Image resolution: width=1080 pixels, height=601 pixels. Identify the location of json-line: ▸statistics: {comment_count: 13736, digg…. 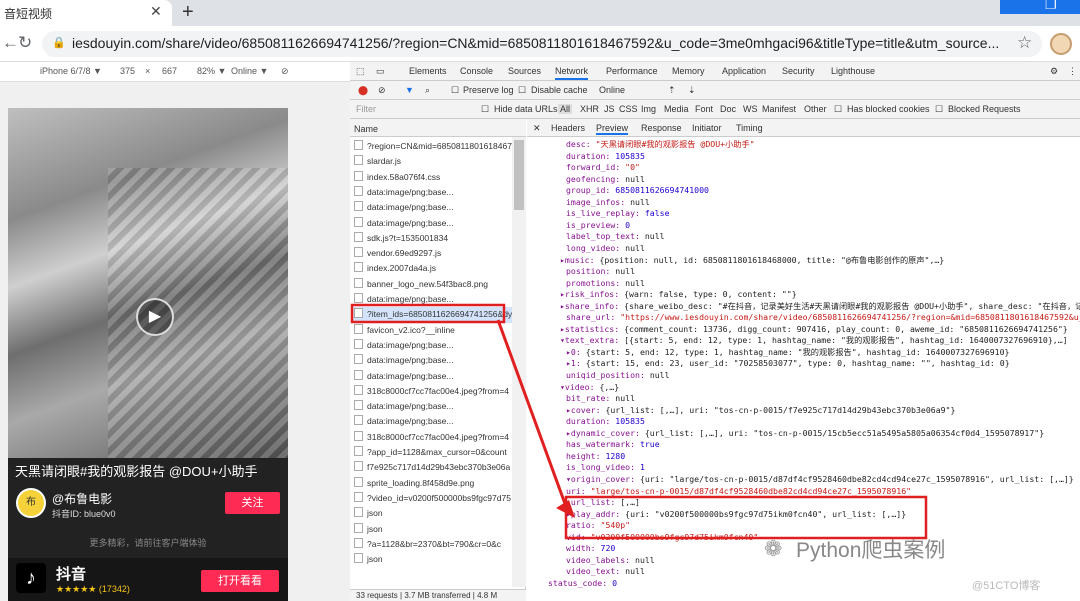
(814, 330).